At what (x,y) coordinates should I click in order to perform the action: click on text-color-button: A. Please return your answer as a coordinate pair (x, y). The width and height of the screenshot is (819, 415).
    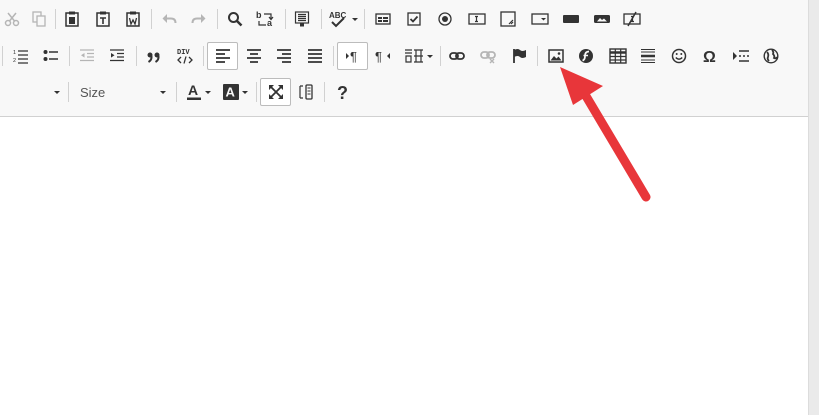
    Looking at the image, I should click on (198, 92).